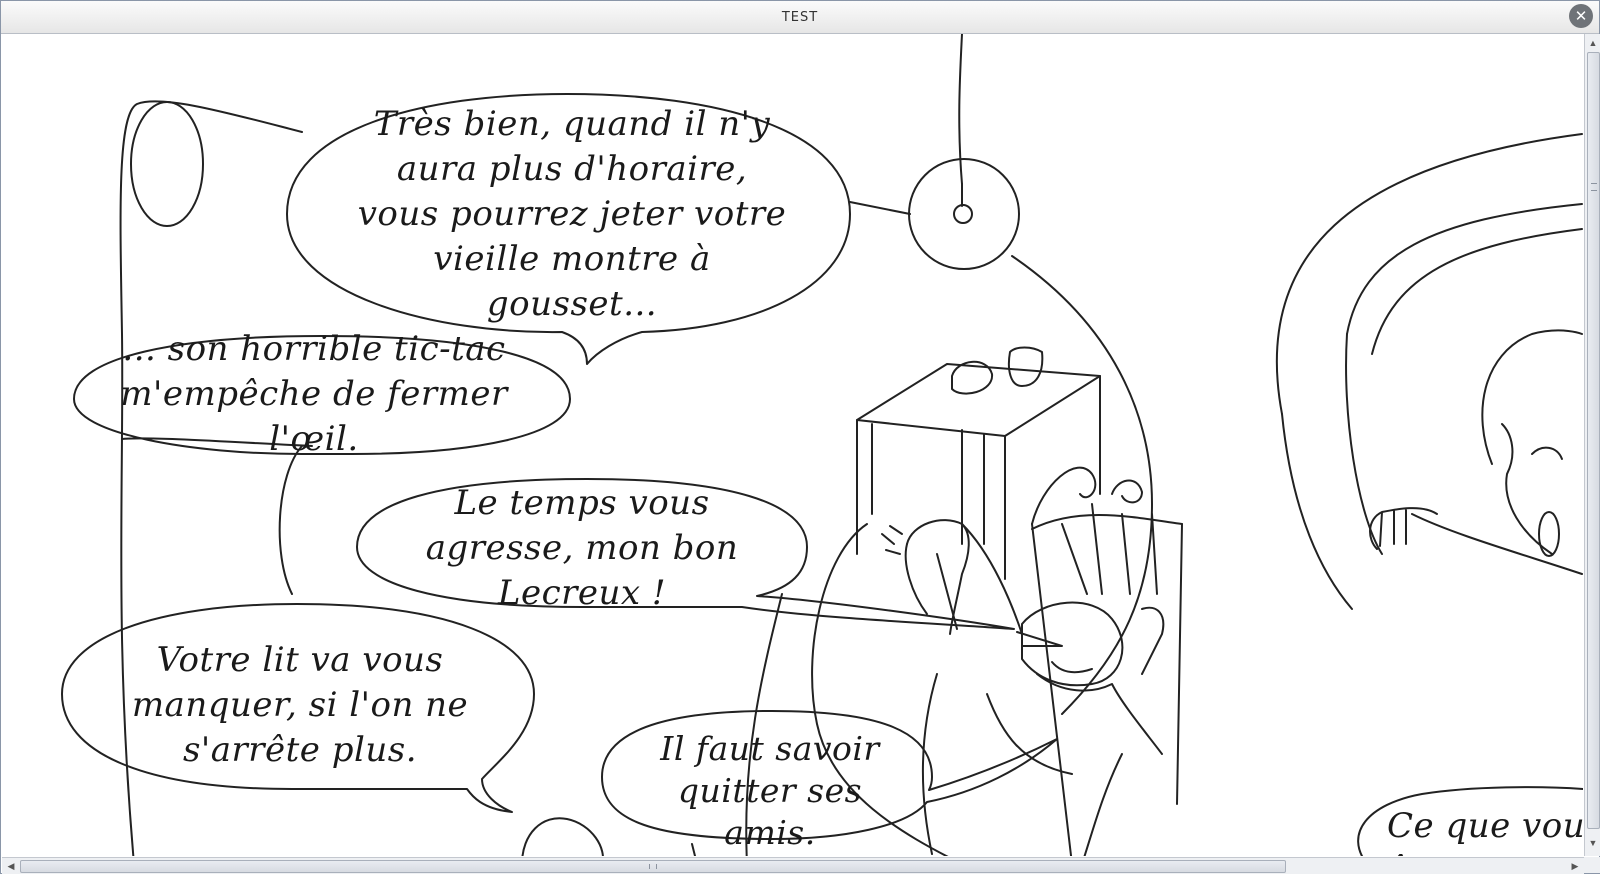 This screenshot has width=1600, height=874. I want to click on close-icon: ✕, so click(1581, 16).